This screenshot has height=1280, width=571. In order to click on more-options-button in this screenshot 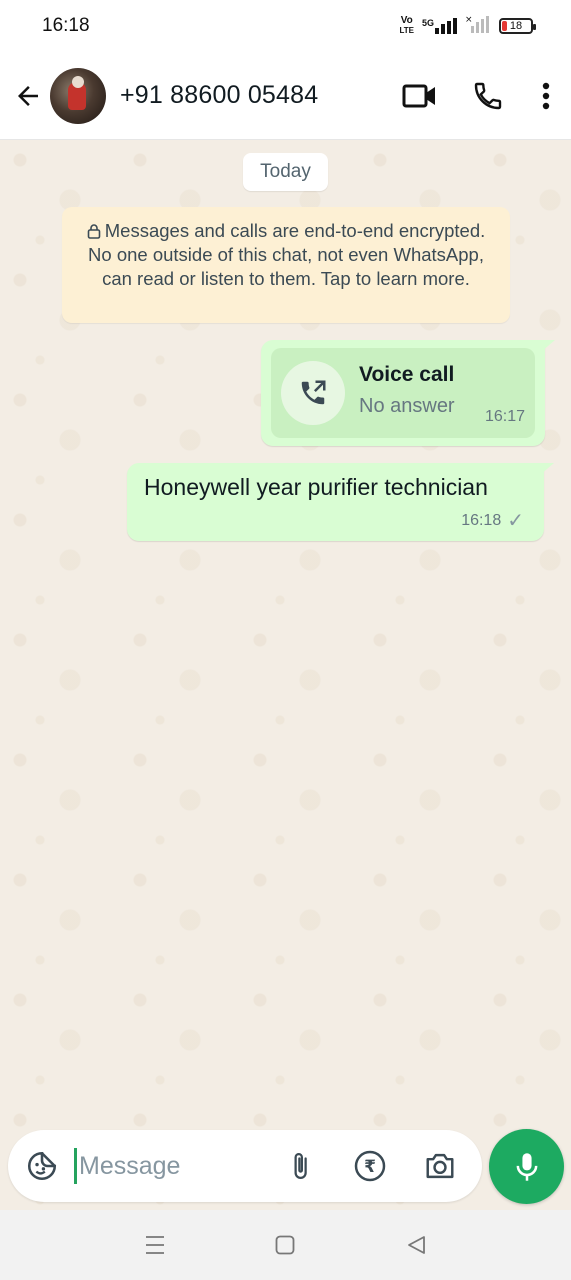, I will do `click(546, 96)`.